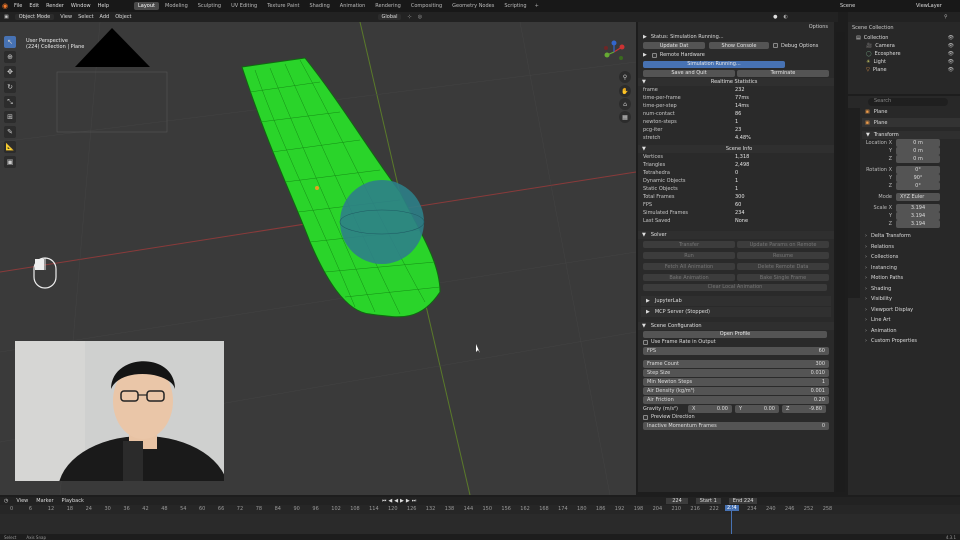 The width and height of the screenshot is (960, 540). I want to click on gravity-x-field: X 0.00, so click(710, 409).